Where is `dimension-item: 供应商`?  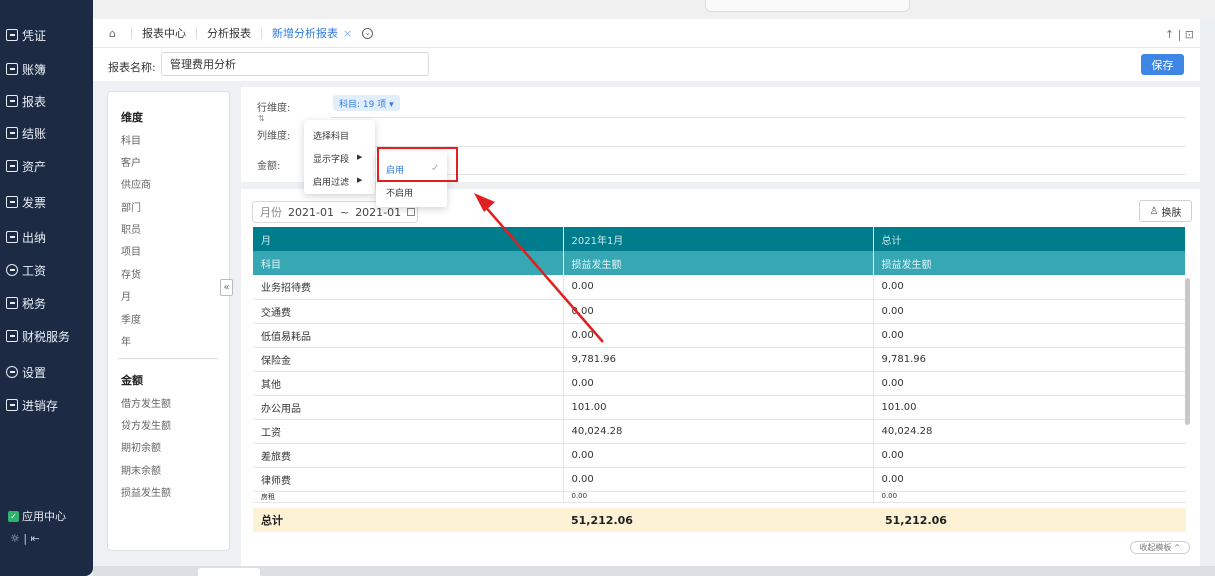 dimension-item: 供应商 is located at coordinates (136, 183).